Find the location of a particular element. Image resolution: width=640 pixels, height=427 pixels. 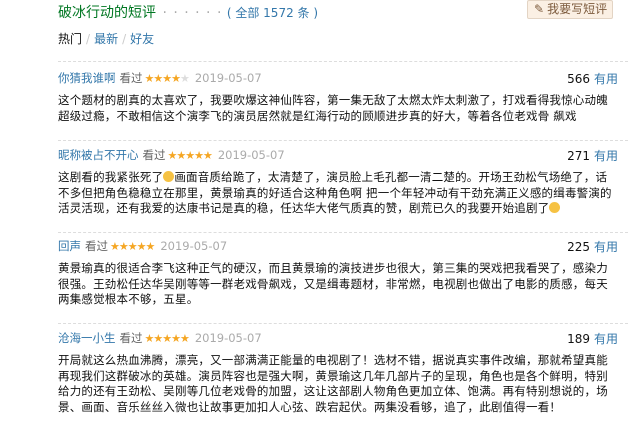

page-title: 破冰行动的短评 · · · · · · ( 全部 1572 条 ) is located at coordinates (188, 12).